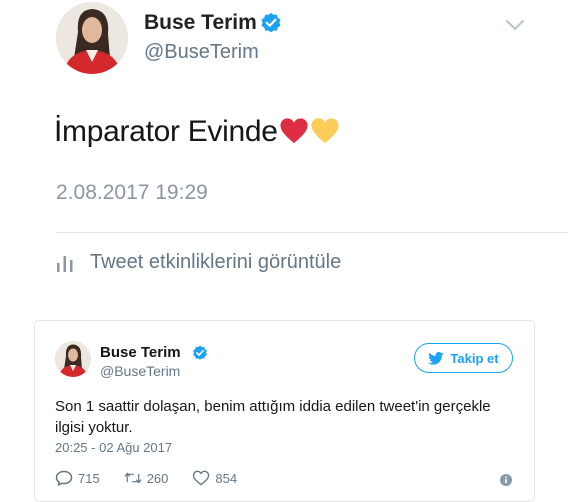 The image size is (568, 502). What do you see at coordinates (201, 478) in the screenshot?
I see `heart-icon` at bounding box center [201, 478].